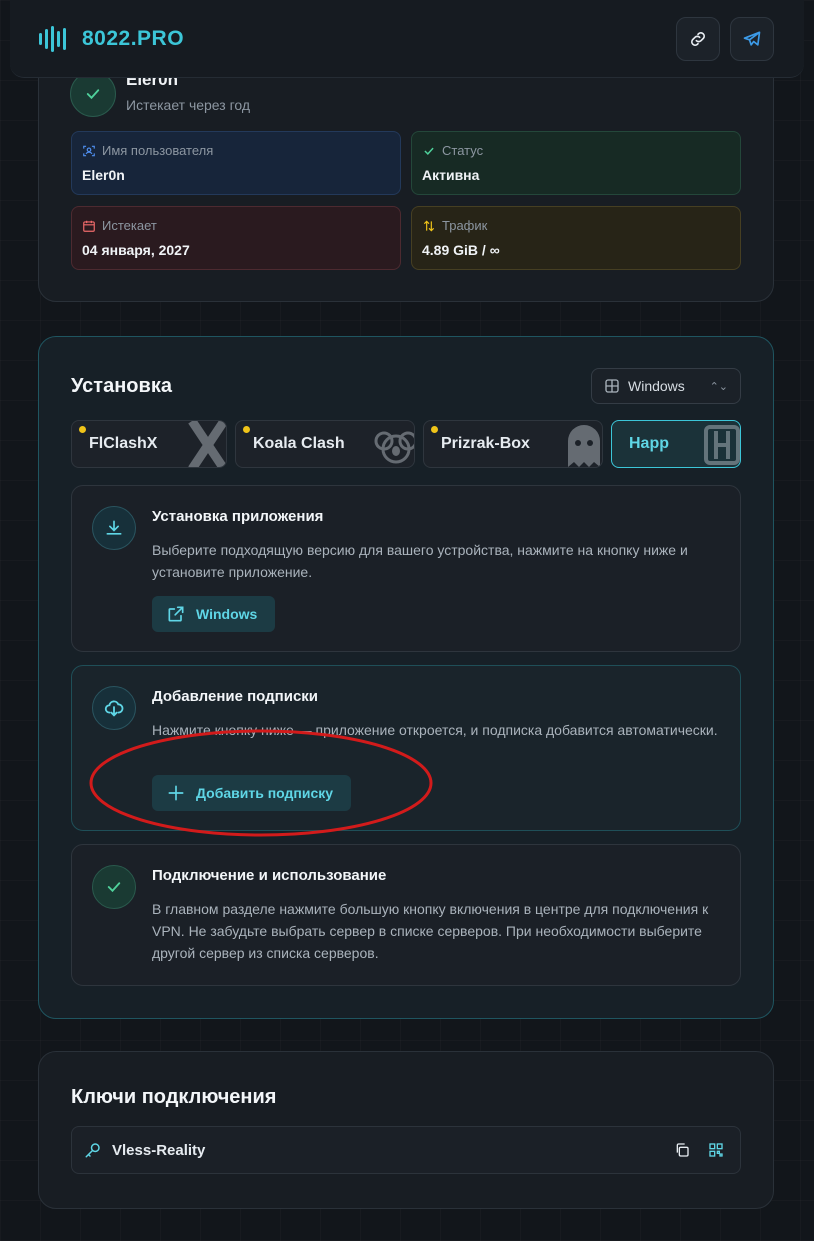 Image resolution: width=814 pixels, height=1241 pixels. Describe the element at coordinates (722, 445) in the screenshot. I see `happ-logo-icon` at that location.